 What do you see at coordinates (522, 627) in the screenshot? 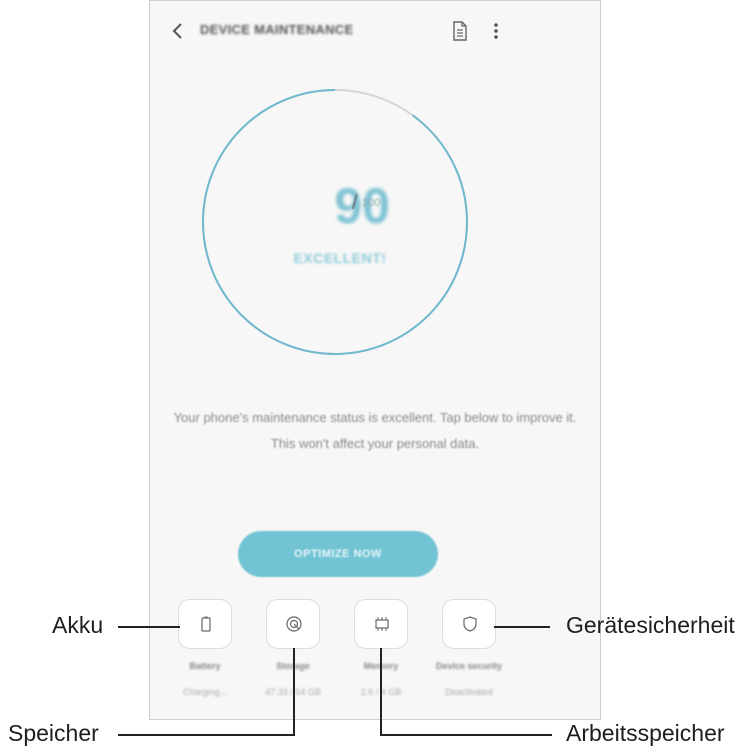
I see `callout-line-geraetesicherheit` at bounding box center [522, 627].